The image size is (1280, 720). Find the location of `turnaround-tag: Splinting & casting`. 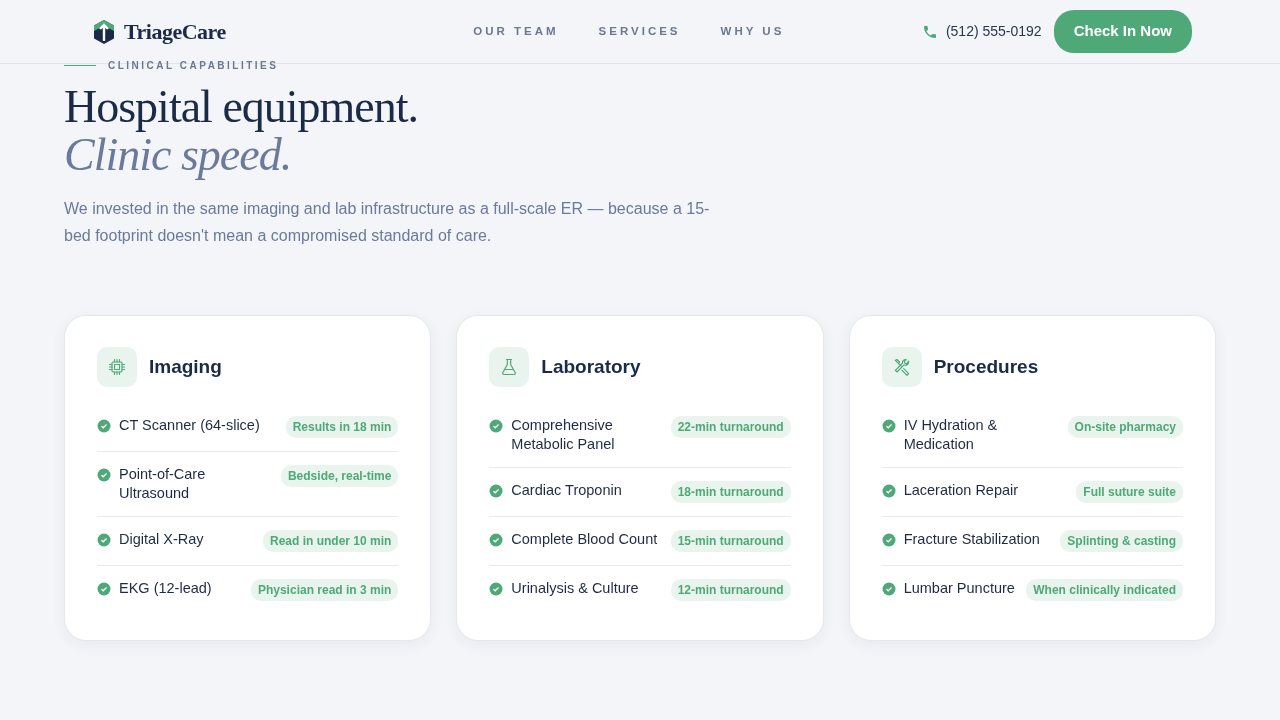

turnaround-tag: Splinting & casting is located at coordinates (1121, 541).